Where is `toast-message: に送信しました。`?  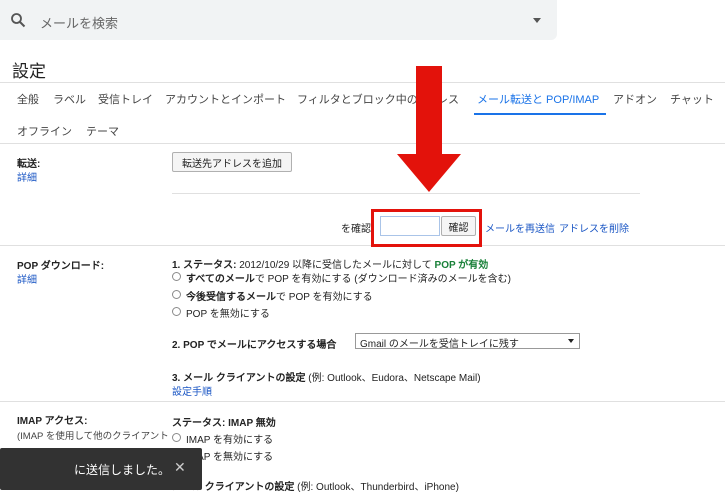 toast-message: に送信しました。 is located at coordinates (122, 470).